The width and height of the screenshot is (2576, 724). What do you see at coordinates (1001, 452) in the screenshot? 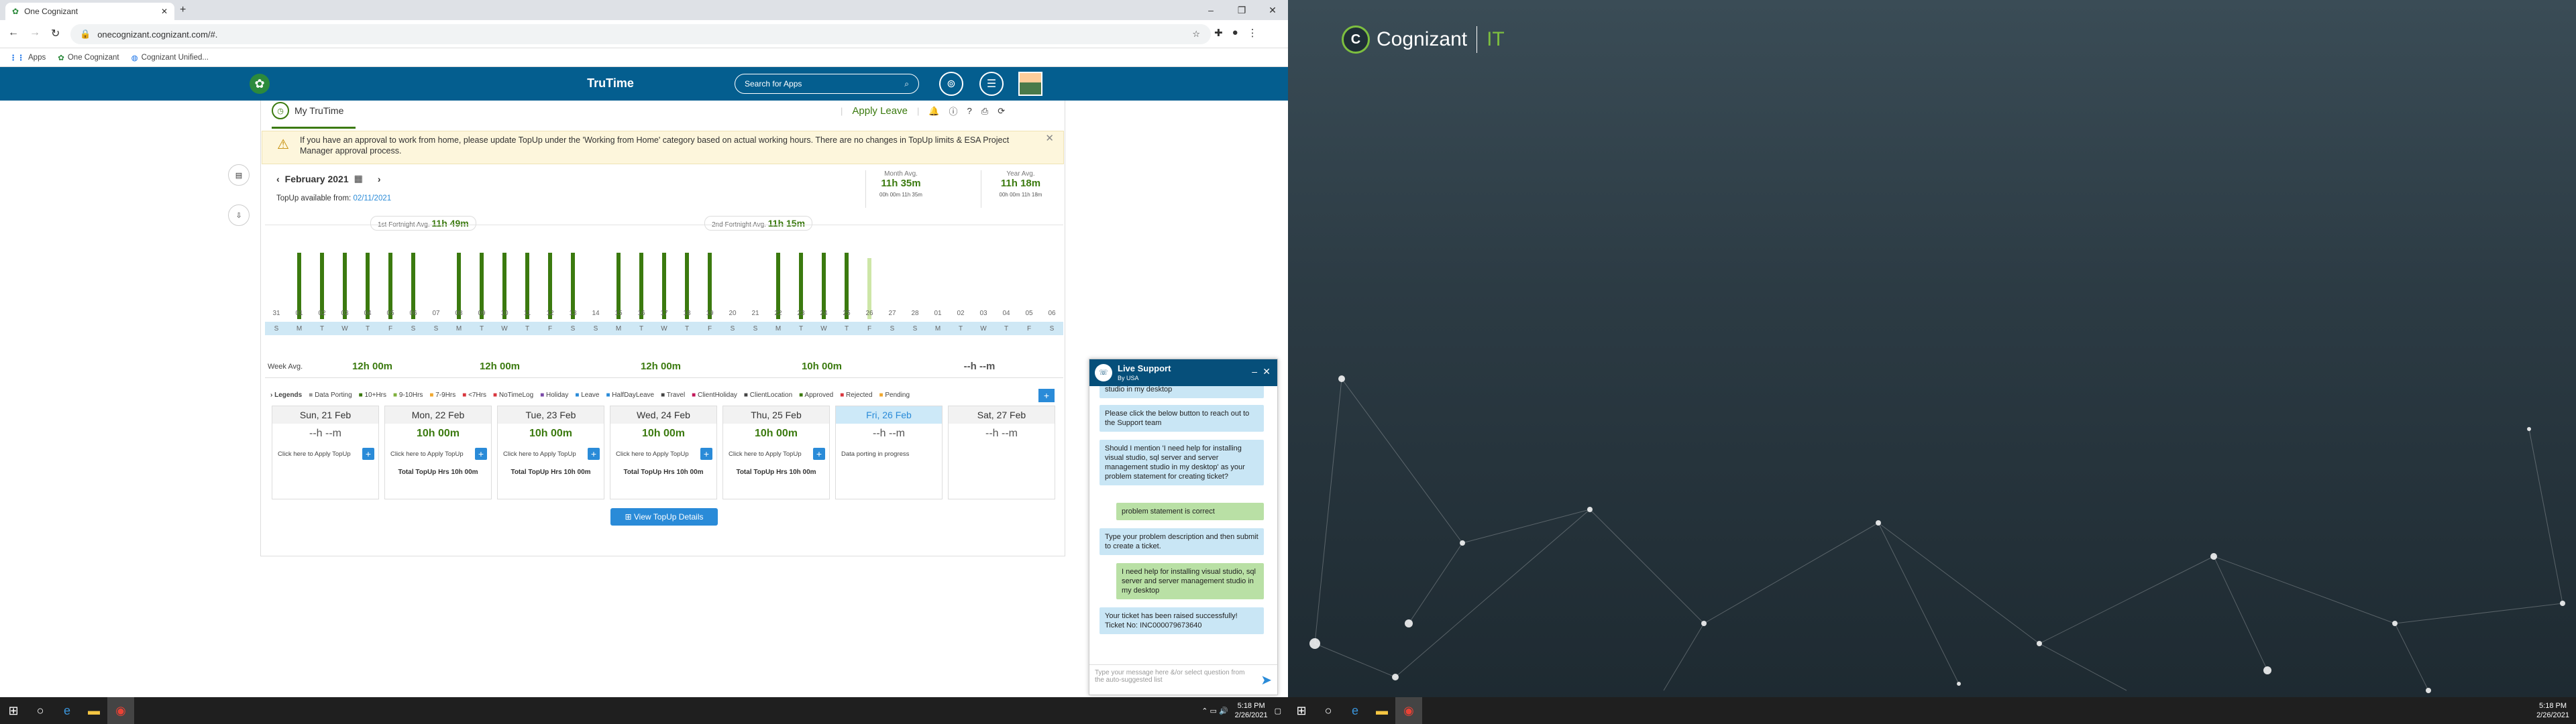
I see `day-card: Sat, 27 Feb --h --m` at bounding box center [1001, 452].